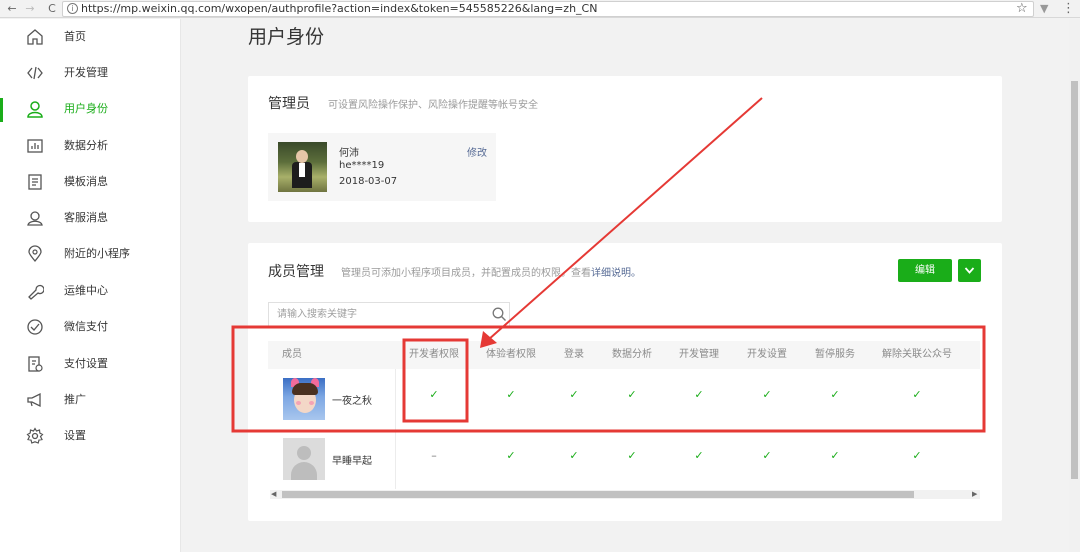 This screenshot has width=1080, height=552. What do you see at coordinates (35, 218) in the screenshot?
I see `service-icon` at bounding box center [35, 218].